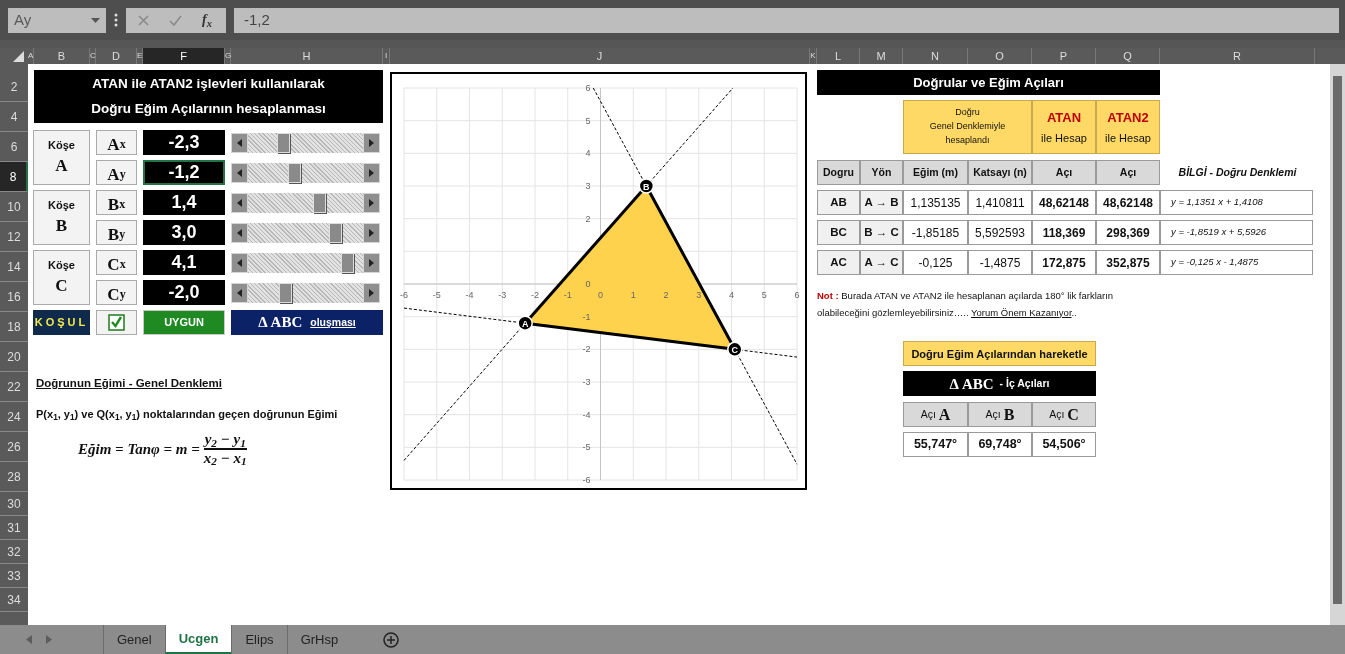 This screenshot has height=654, width=1345. What do you see at coordinates (184, 142) in the screenshot?
I see `value-cell: -2,3` at bounding box center [184, 142].